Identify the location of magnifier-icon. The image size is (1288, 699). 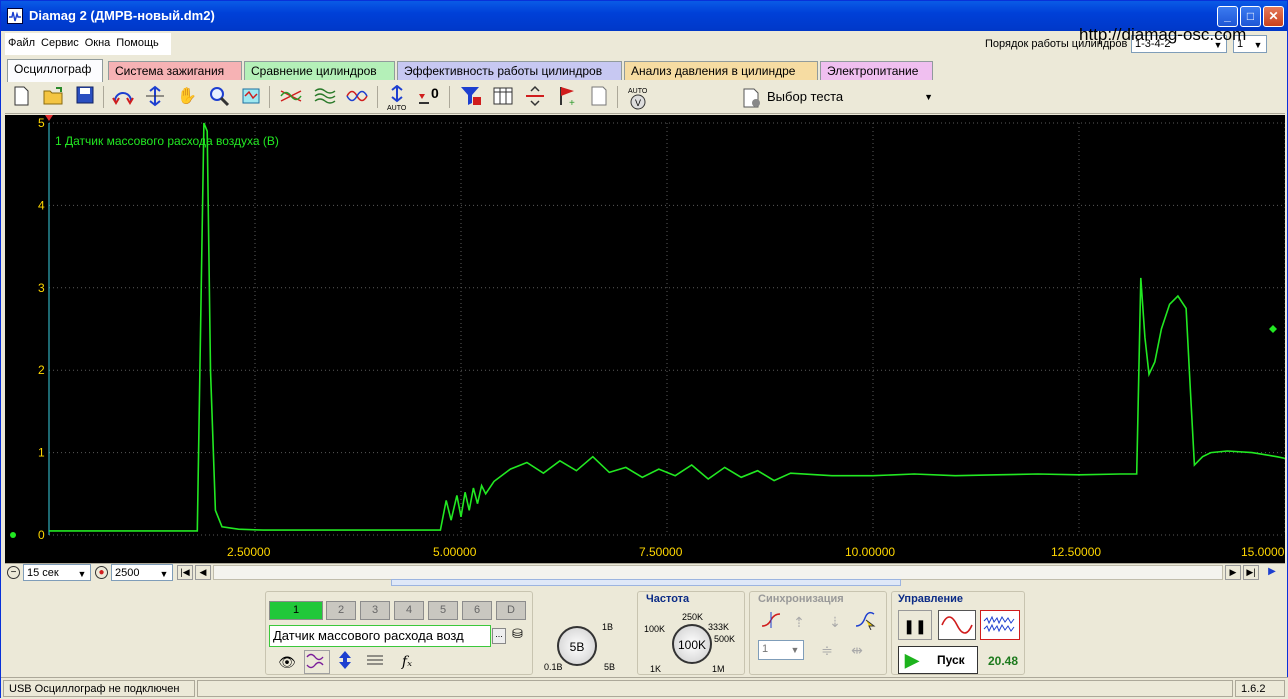
(219, 97).